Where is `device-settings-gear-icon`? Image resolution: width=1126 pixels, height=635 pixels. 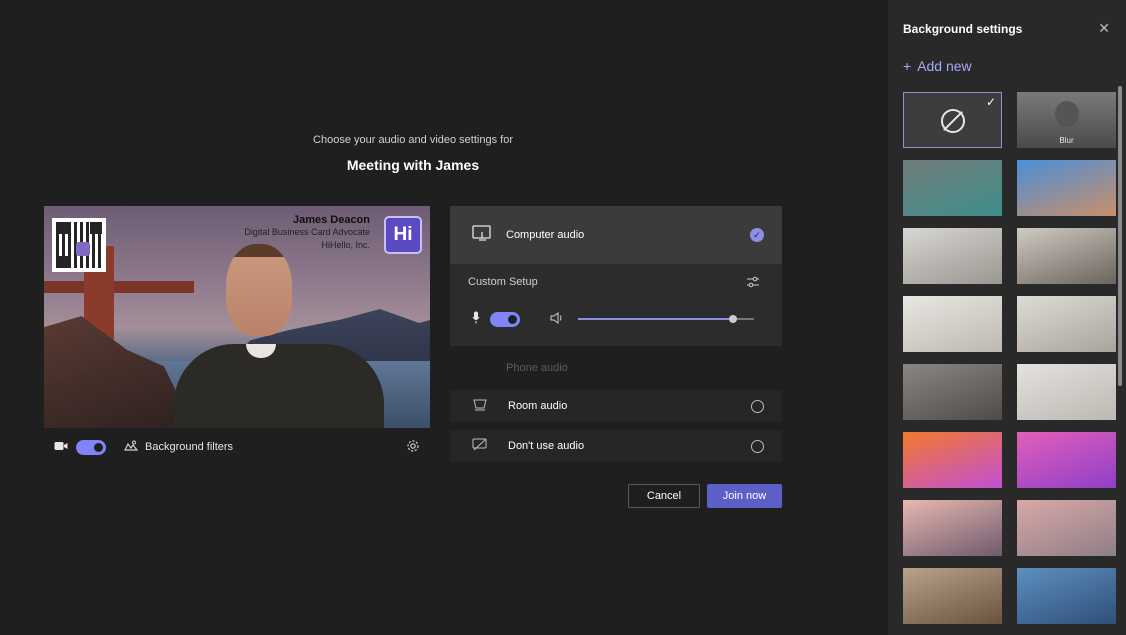
device-settings-gear-icon is located at coordinates (413, 447).